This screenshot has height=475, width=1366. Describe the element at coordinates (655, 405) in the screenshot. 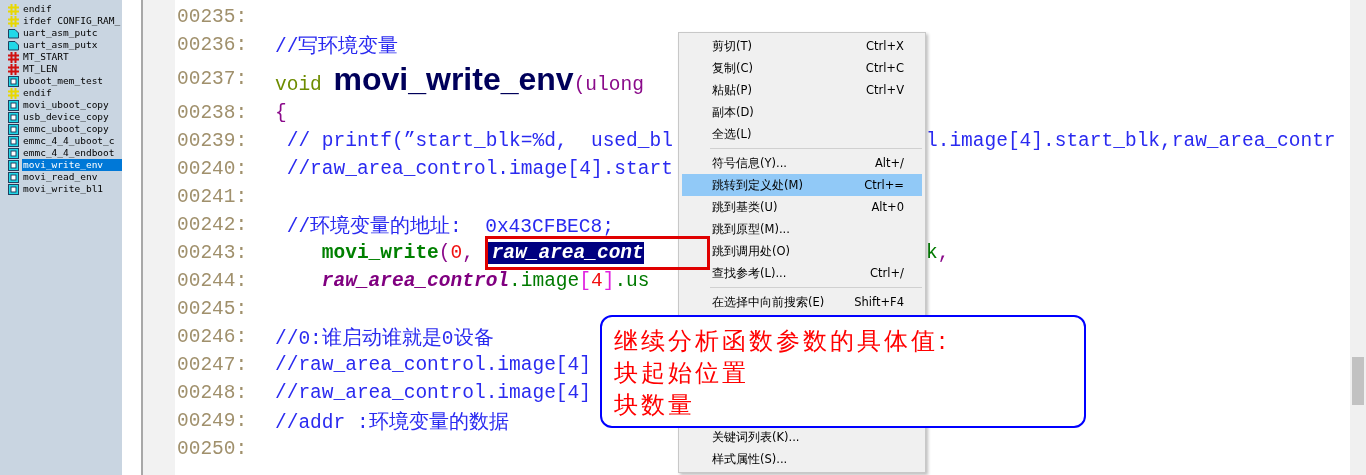

I see `callout-text: 块数量` at that location.